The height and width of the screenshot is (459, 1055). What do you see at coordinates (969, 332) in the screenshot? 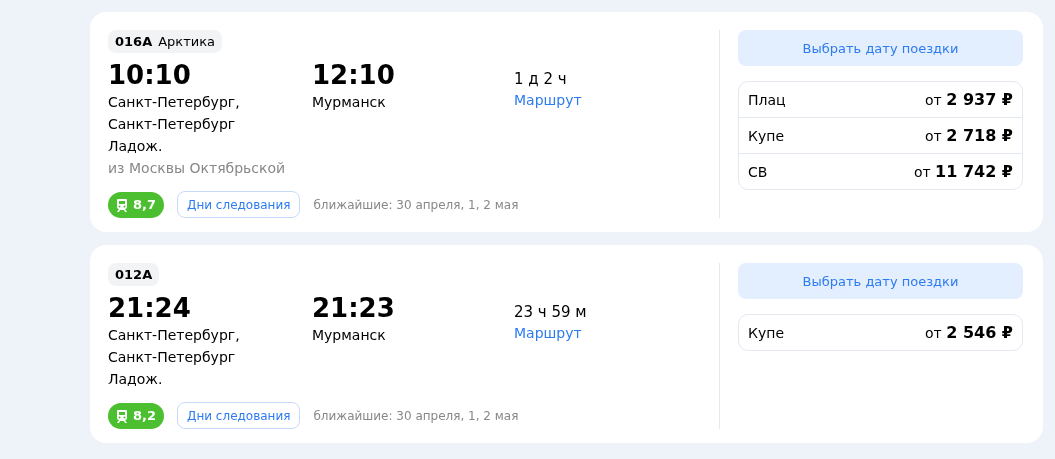
I see `fare-price: от 2 546 ₽` at bounding box center [969, 332].